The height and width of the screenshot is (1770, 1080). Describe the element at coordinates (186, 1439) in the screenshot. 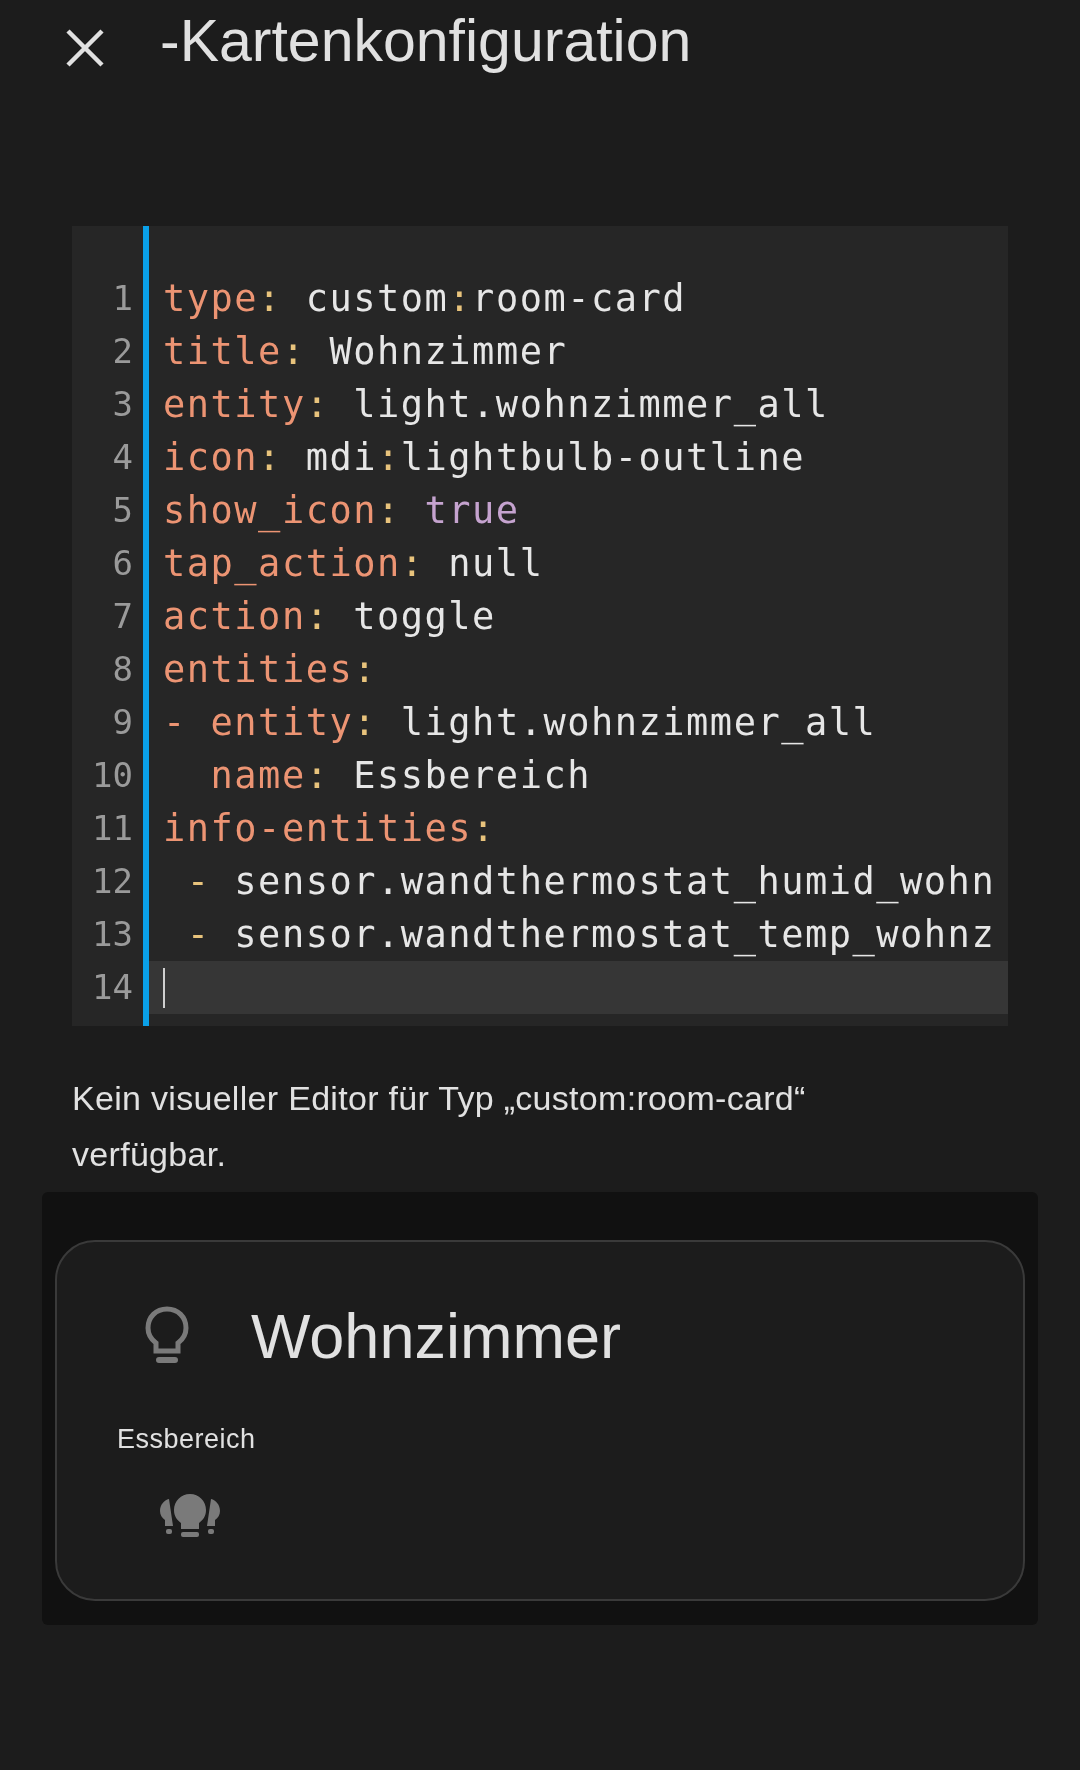

I see `entity-name: Essbereich` at that location.